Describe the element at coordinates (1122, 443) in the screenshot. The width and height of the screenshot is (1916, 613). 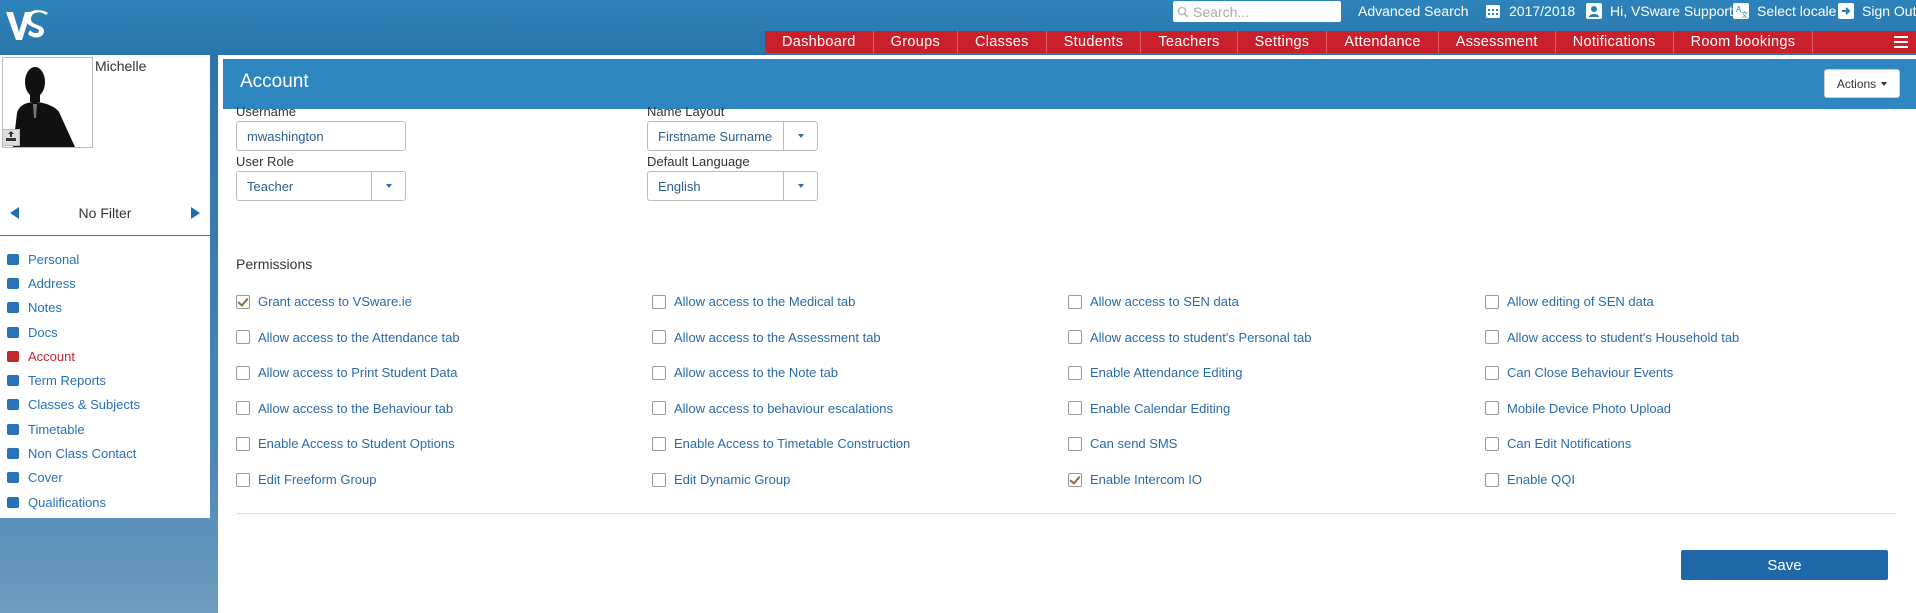
I see `permission-checkbox-row: Can send SMS` at that location.